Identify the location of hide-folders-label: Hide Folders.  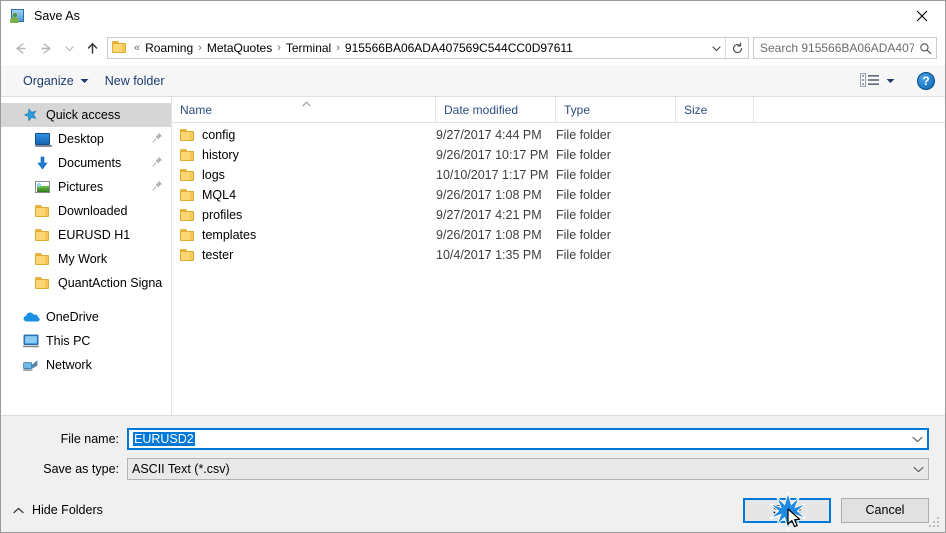
(67, 510).